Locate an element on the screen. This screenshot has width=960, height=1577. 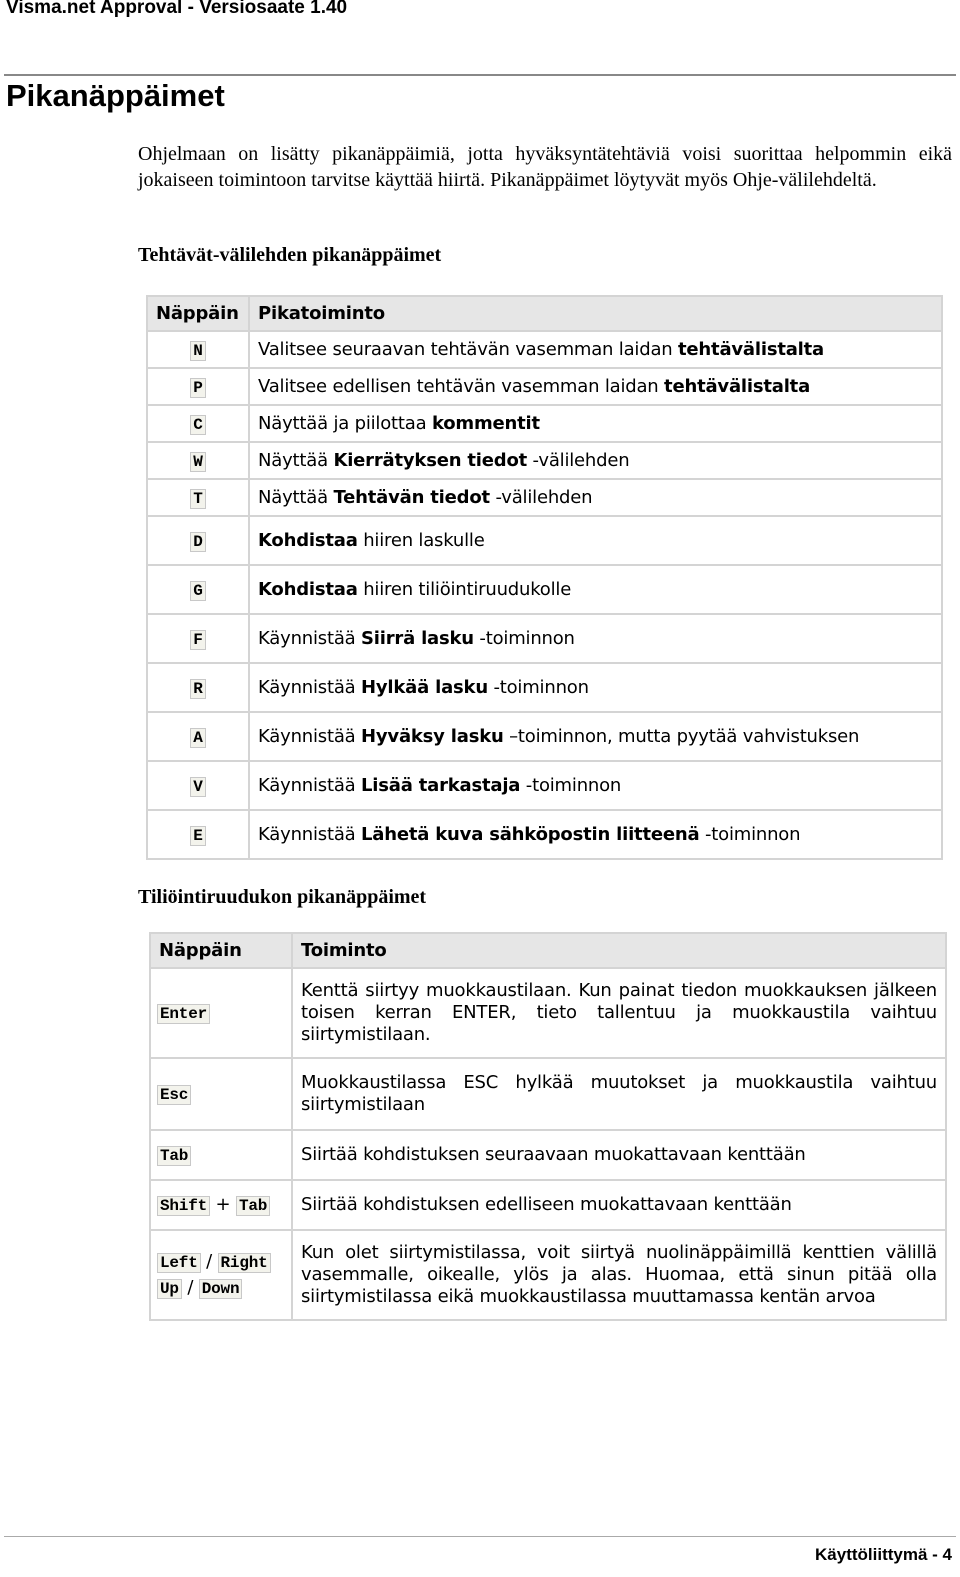
key-label: T is located at coordinates (198, 499).